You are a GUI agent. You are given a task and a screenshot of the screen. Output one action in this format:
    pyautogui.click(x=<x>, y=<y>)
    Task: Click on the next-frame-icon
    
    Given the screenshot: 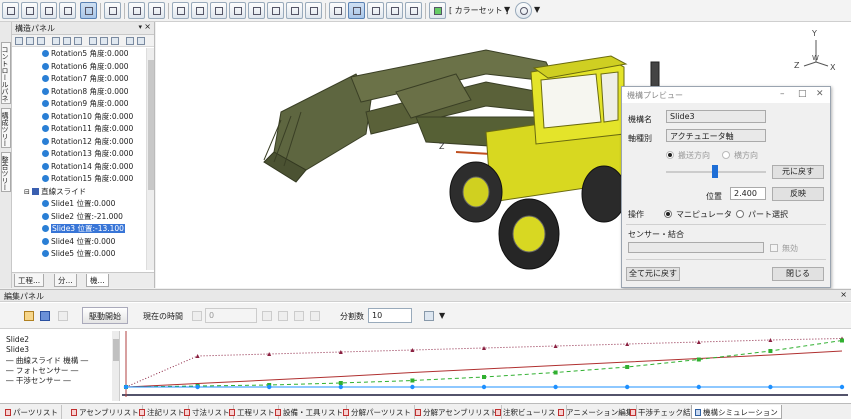 What is the action you would take?
    pyautogui.click(x=299, y=316)
    